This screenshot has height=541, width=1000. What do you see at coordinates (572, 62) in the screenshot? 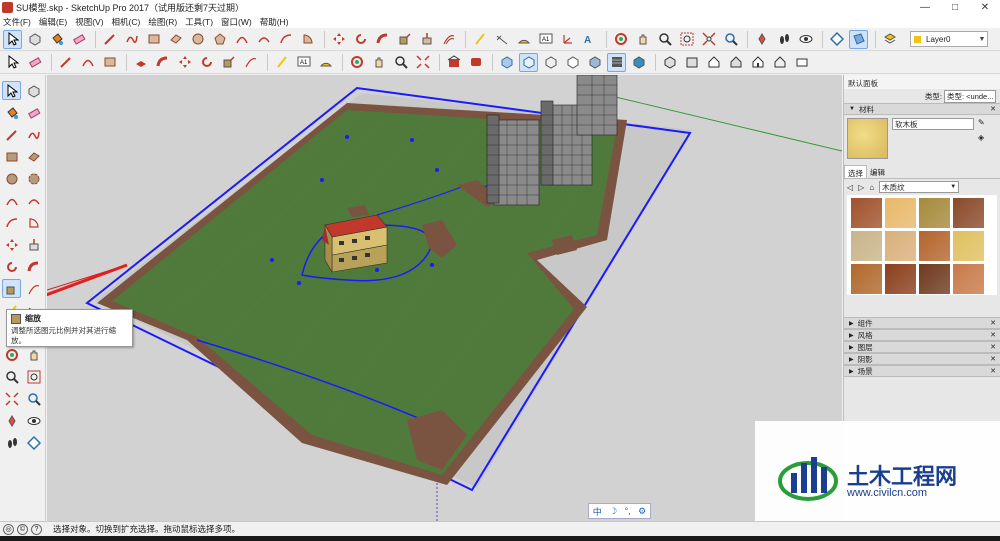
I see `hidden-line-button` at bounding box center [572, 62].